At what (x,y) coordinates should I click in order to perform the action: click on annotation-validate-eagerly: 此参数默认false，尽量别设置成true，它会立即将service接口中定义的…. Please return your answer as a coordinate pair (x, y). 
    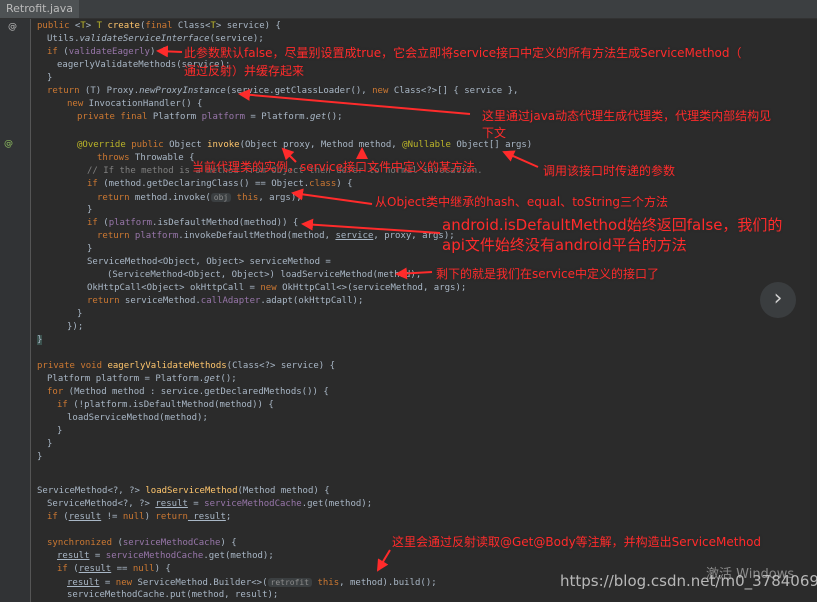
    Looking at the image, I should click on (463, 53).